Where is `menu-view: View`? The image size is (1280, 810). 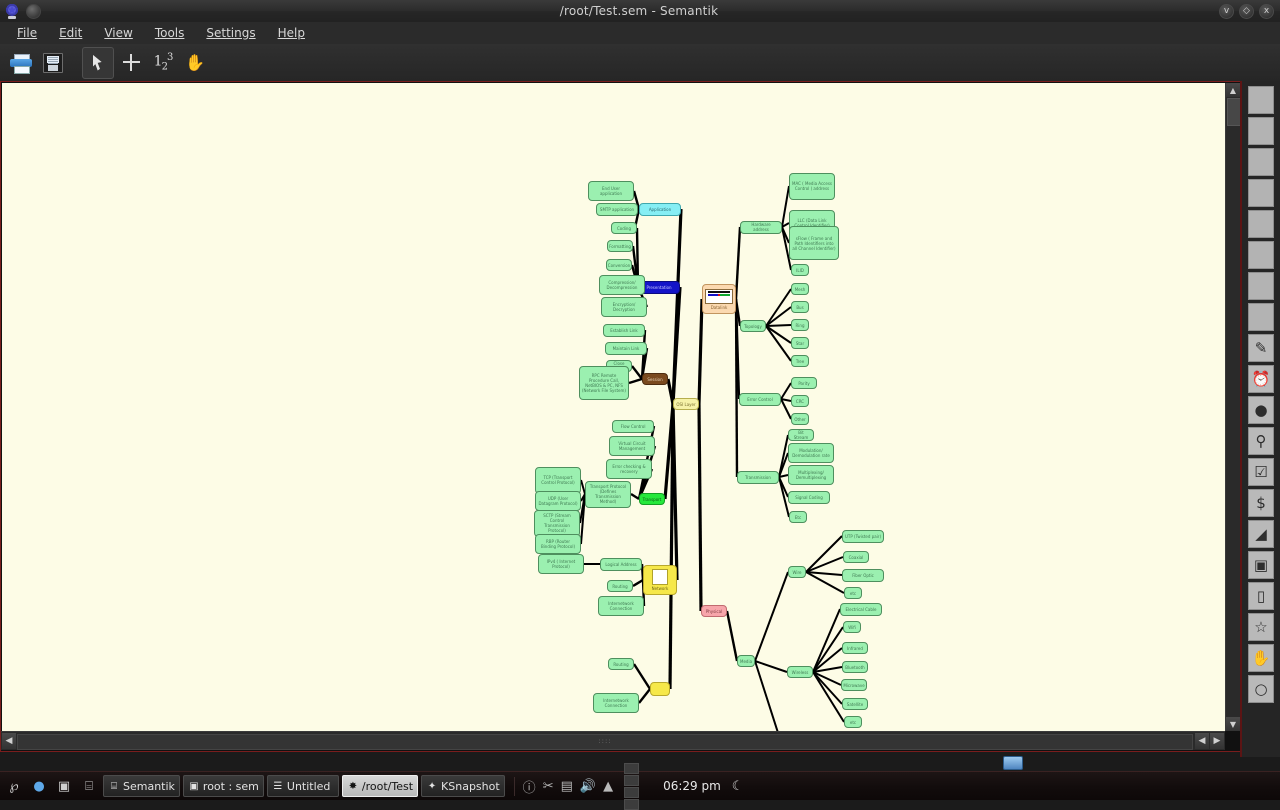
menu-view: View is located at coordinates (118, 33).